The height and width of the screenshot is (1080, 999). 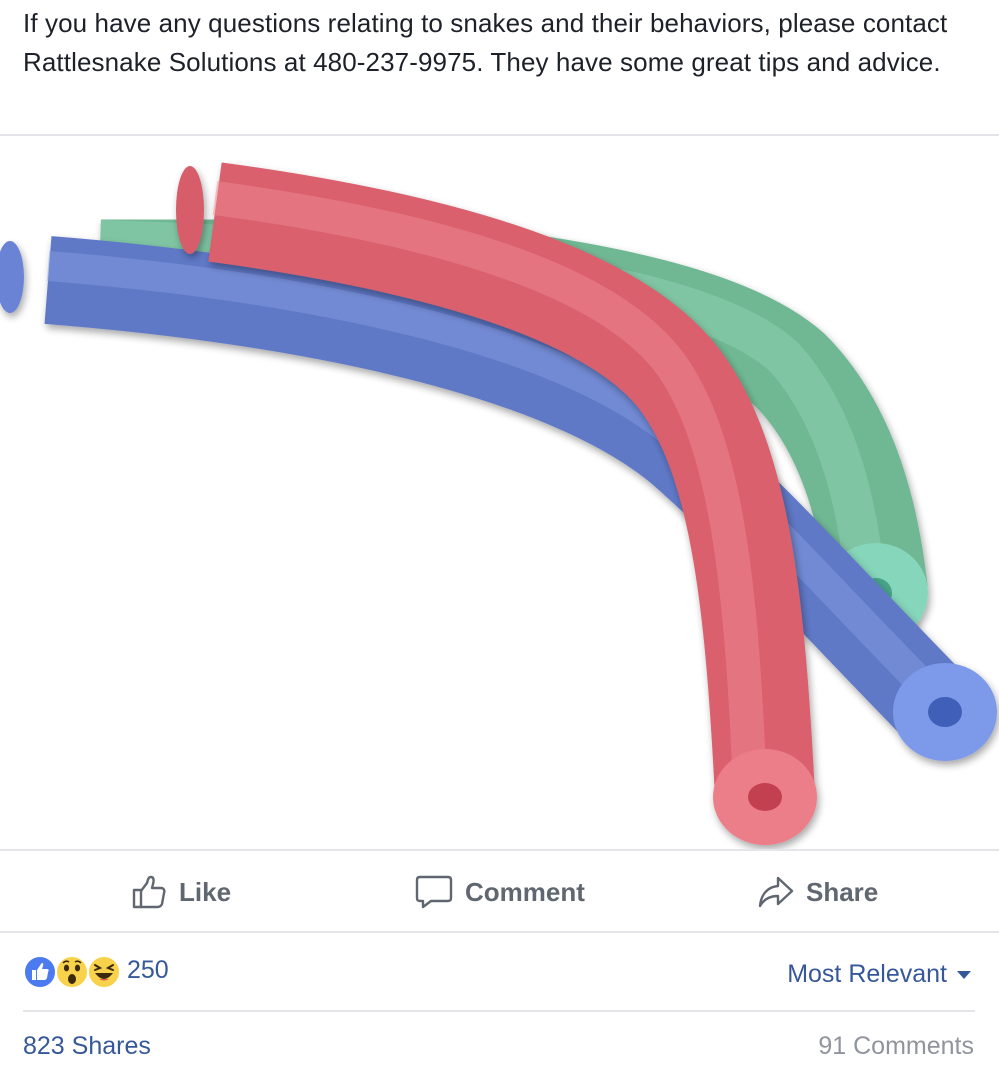 What do you see at coordinates (896, 1046) in the screenshot?
I see `comments-count: 91 Comments` at bounding box center [896, 1046].